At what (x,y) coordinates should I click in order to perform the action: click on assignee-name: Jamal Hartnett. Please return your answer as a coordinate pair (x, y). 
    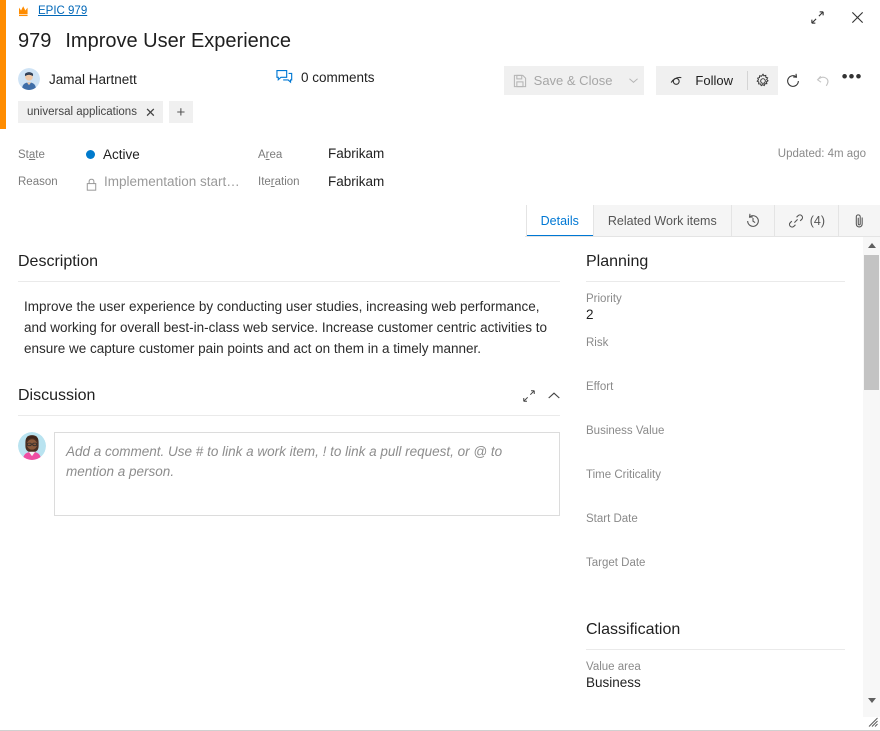
    Looking at the image, I should click on (93, 79).